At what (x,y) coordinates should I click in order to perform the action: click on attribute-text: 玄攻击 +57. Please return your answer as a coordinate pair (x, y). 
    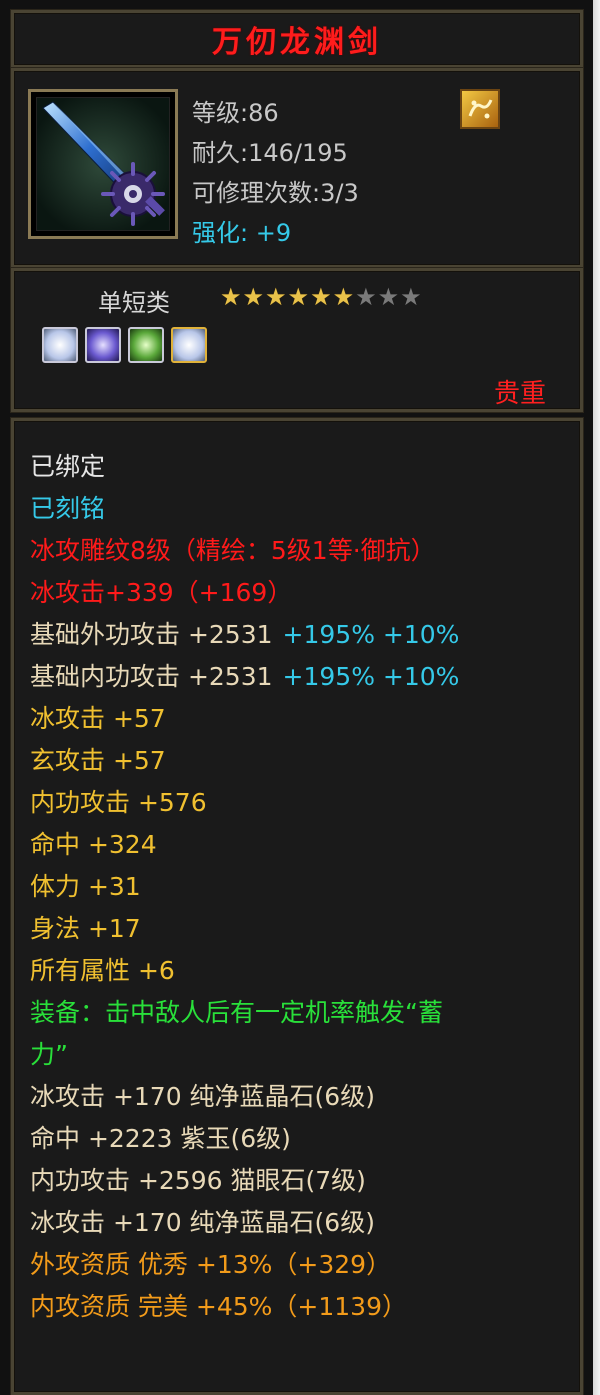
    Looking at the image, I should click on (98, 760).